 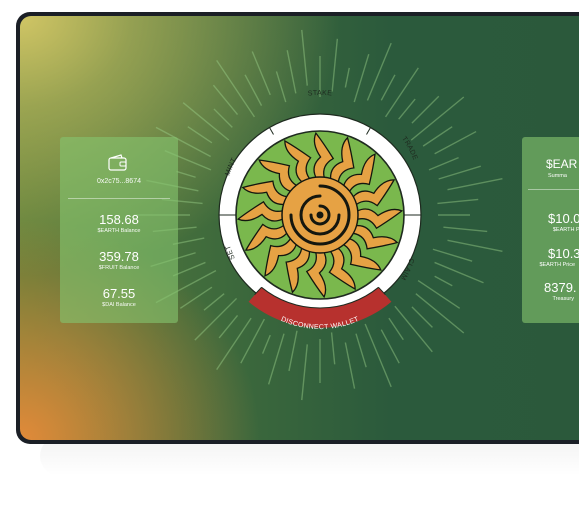 What do you see at coordinates (320, 94) in the screenshot?
I see `stake-segment: STAKE` at bounding box center [320, 94].